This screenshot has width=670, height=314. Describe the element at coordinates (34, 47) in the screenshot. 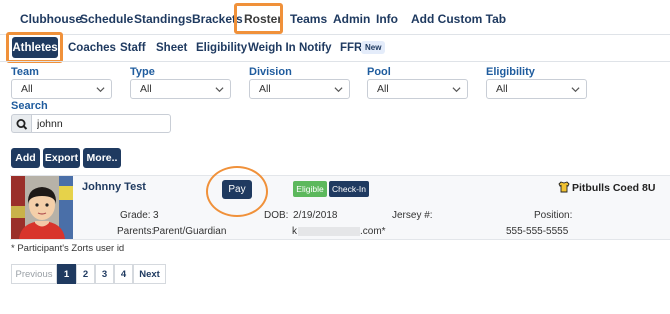

I see `athletes-highlight-box` at that location.